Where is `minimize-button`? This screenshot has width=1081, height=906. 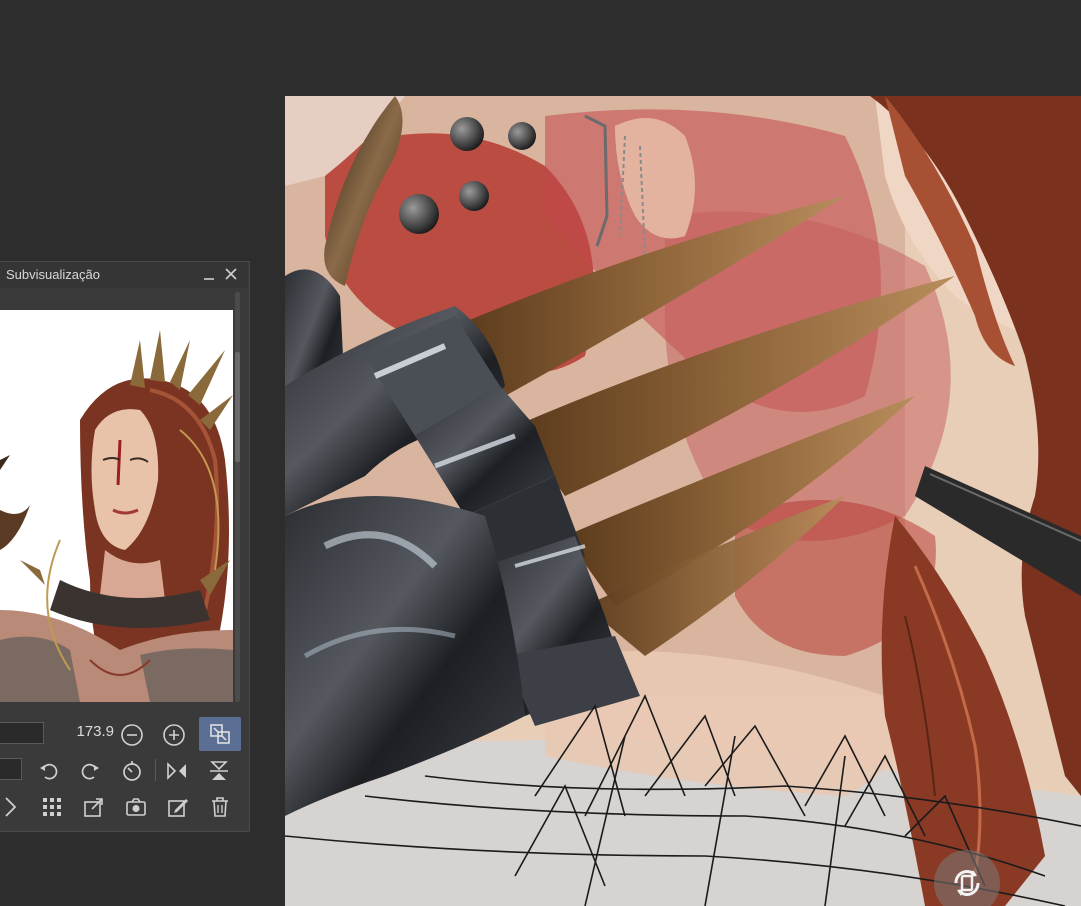
minimize-button is located at coordinates (209, 274).